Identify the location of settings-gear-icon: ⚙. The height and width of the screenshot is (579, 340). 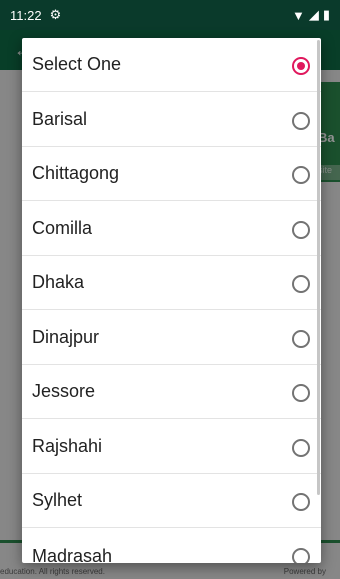
(55, 14).